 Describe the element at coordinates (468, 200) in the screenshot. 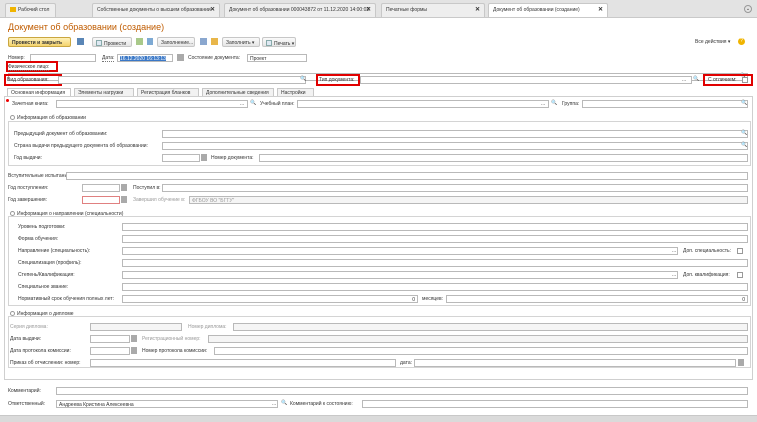

I see `finished-in-field: ФГБОУ ВО "БГТУ"` at that location.